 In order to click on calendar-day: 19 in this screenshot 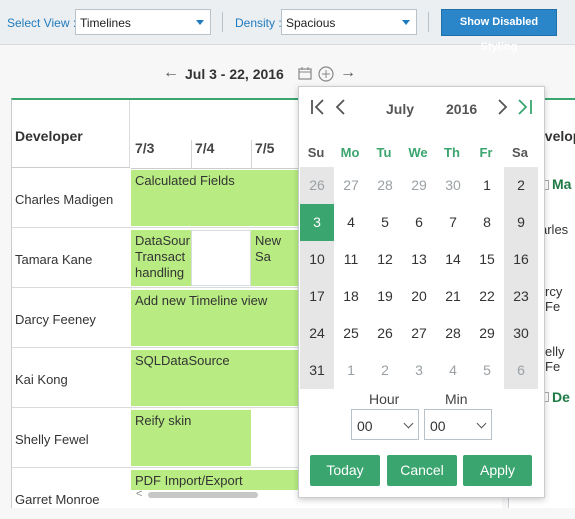, I will do `click(385, 296)`.